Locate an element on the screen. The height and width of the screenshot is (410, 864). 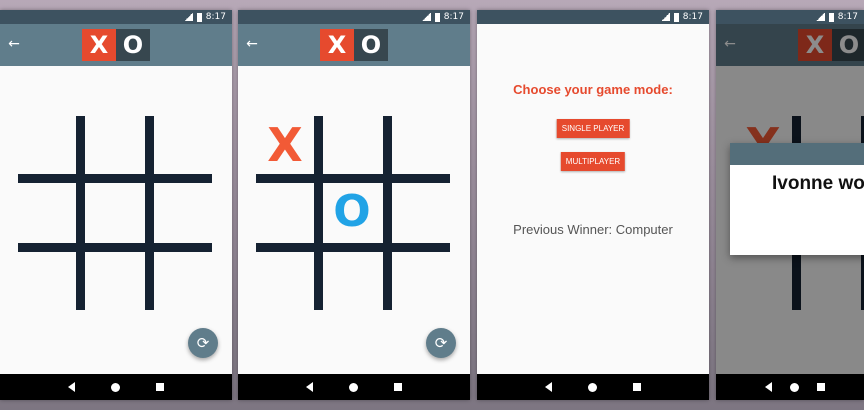
board-cell-x: X is located at coordinates (285, 145).